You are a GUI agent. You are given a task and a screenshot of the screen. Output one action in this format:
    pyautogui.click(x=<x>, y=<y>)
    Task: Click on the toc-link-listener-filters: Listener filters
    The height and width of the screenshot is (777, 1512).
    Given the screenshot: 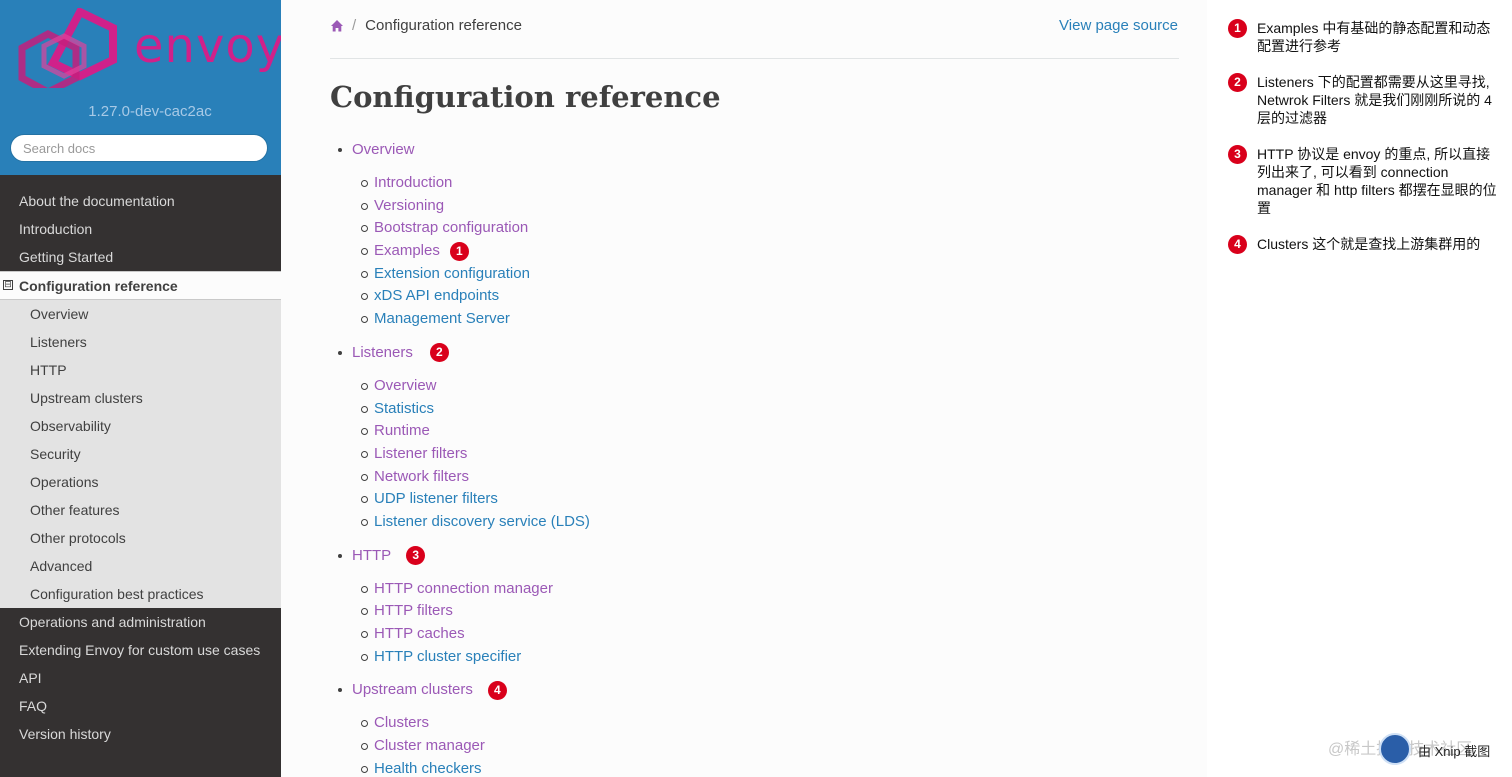 What is the action you would take?
    pyautogui.click(x=475, y=454)
    